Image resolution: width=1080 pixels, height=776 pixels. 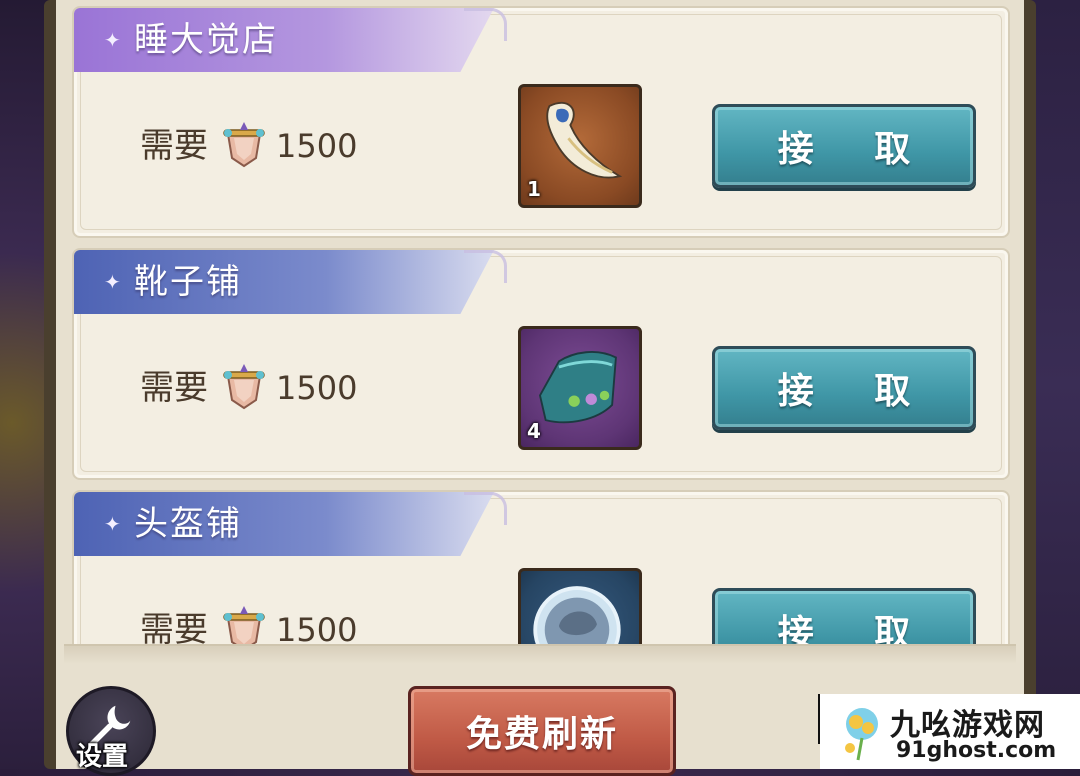 What do you see at coordinates (540, 654) in the screenshot?
I see `list-bottom-edge` at bounding box center [540, 654].